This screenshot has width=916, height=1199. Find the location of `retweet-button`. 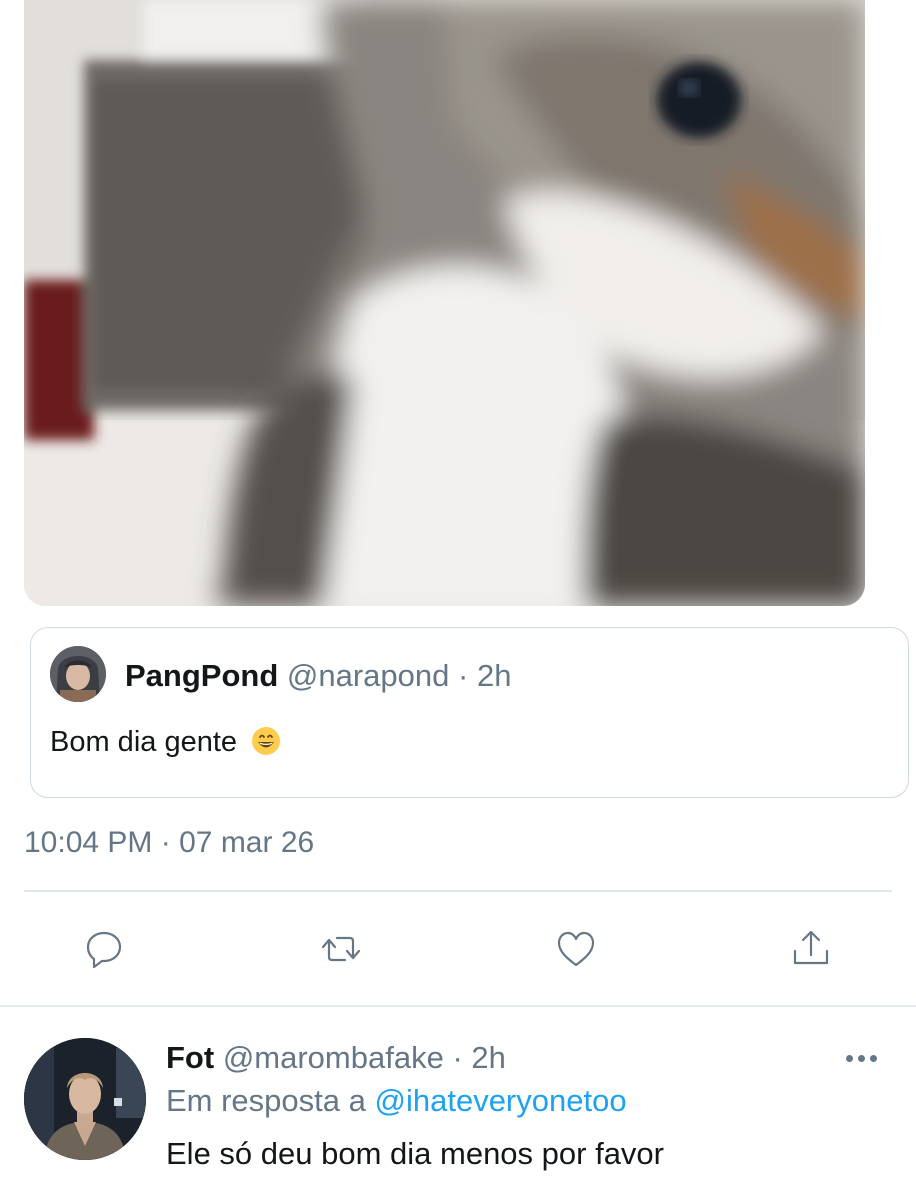

retweet-button is located at coordinates (341, 949).